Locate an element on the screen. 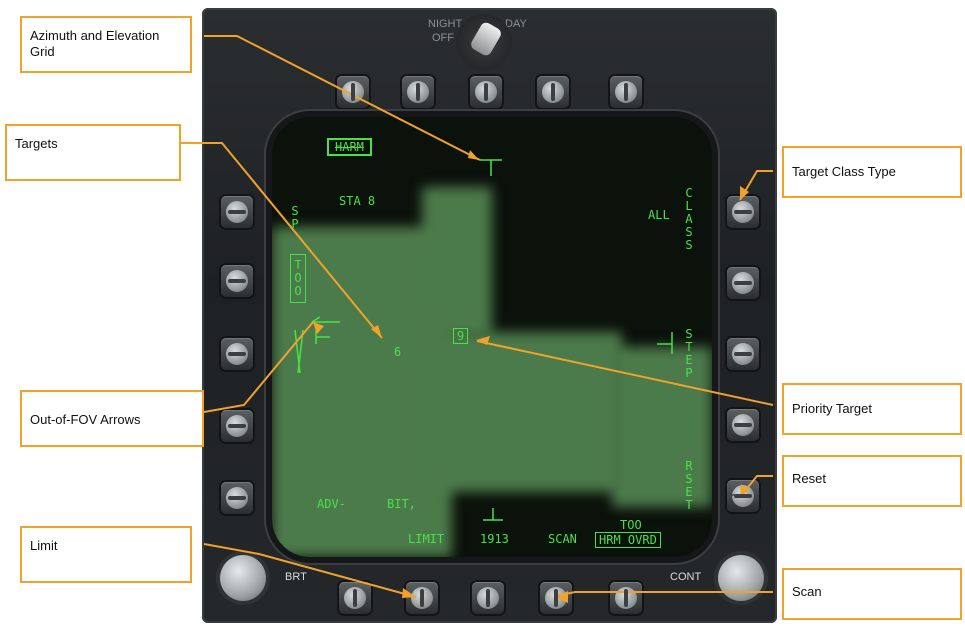 Image resolution: width=965 pixels, height=627 pixels. harm-label: HARM is located at coordinates (349, 147).